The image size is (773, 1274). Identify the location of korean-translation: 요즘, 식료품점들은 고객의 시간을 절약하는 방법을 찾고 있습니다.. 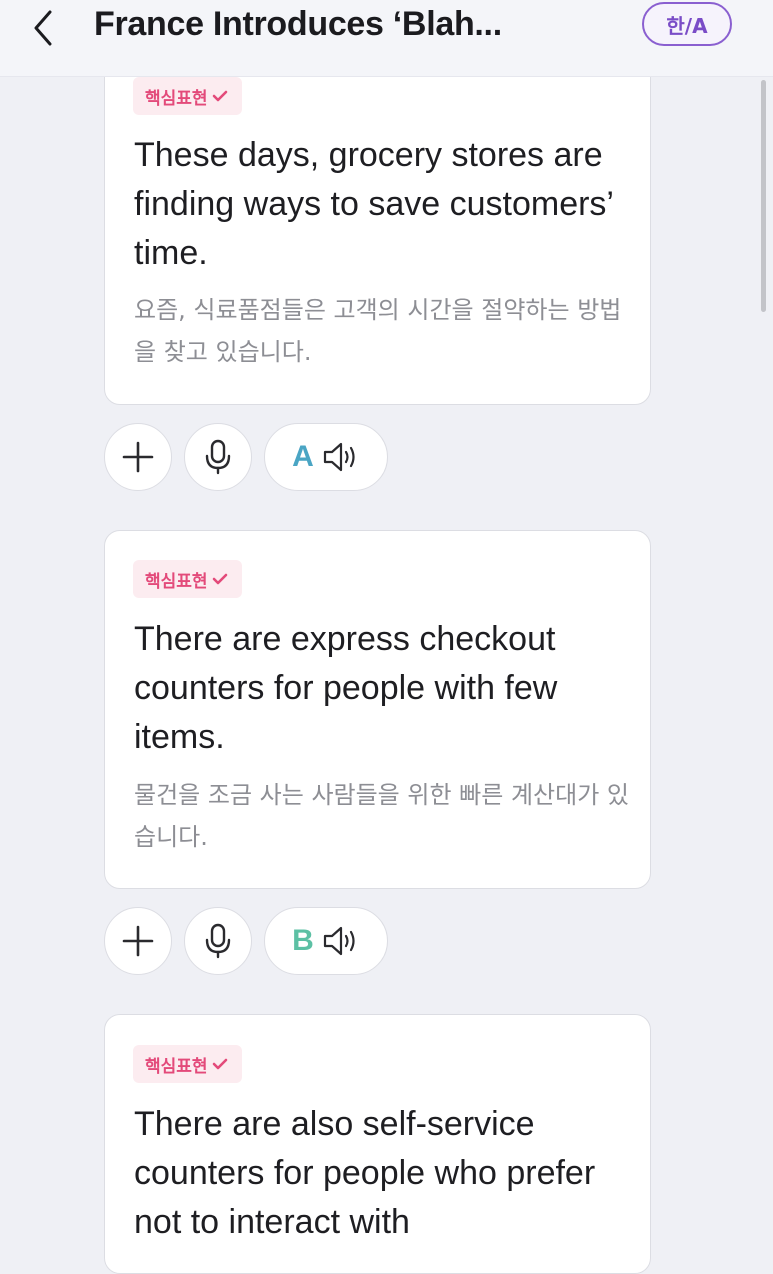
(378, 331).